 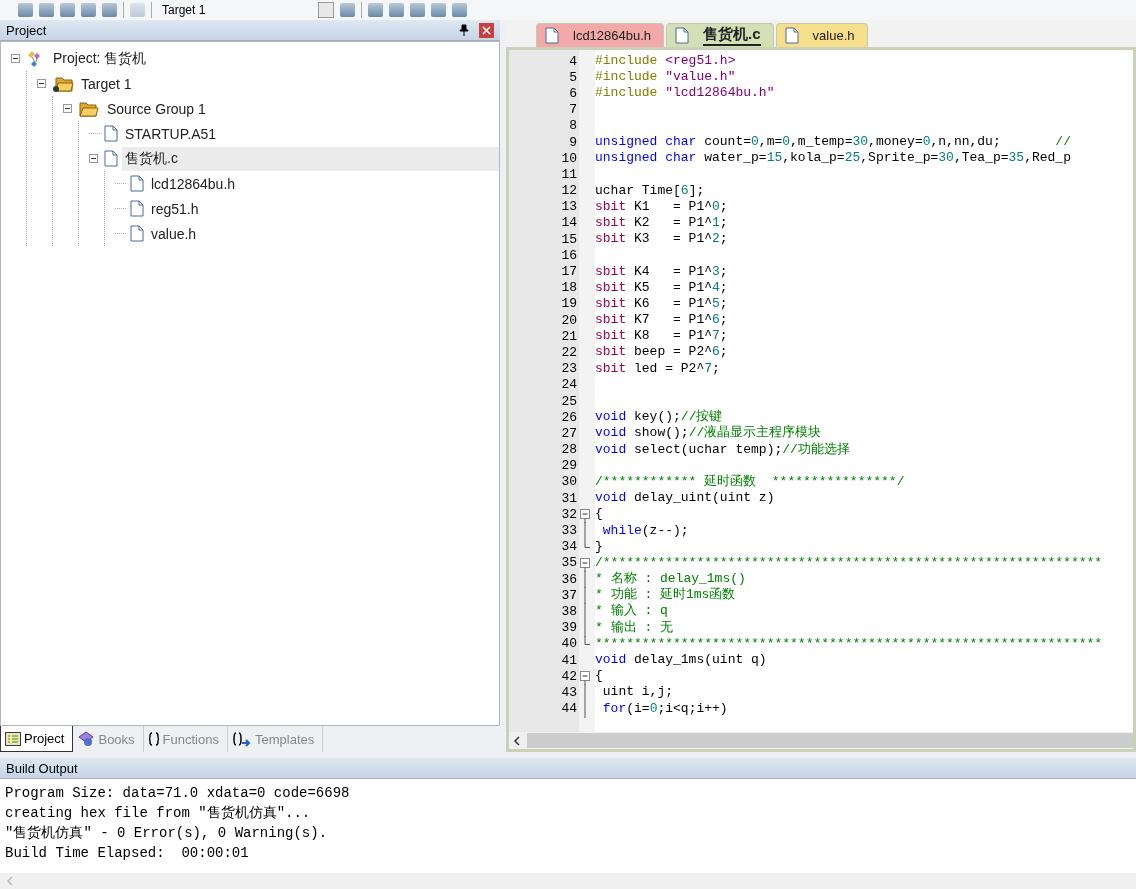 What do you see at coordinates (301, 108) in the screenshot?
I see `tree-item: Source Group 1` at bounding box center [301, 108].